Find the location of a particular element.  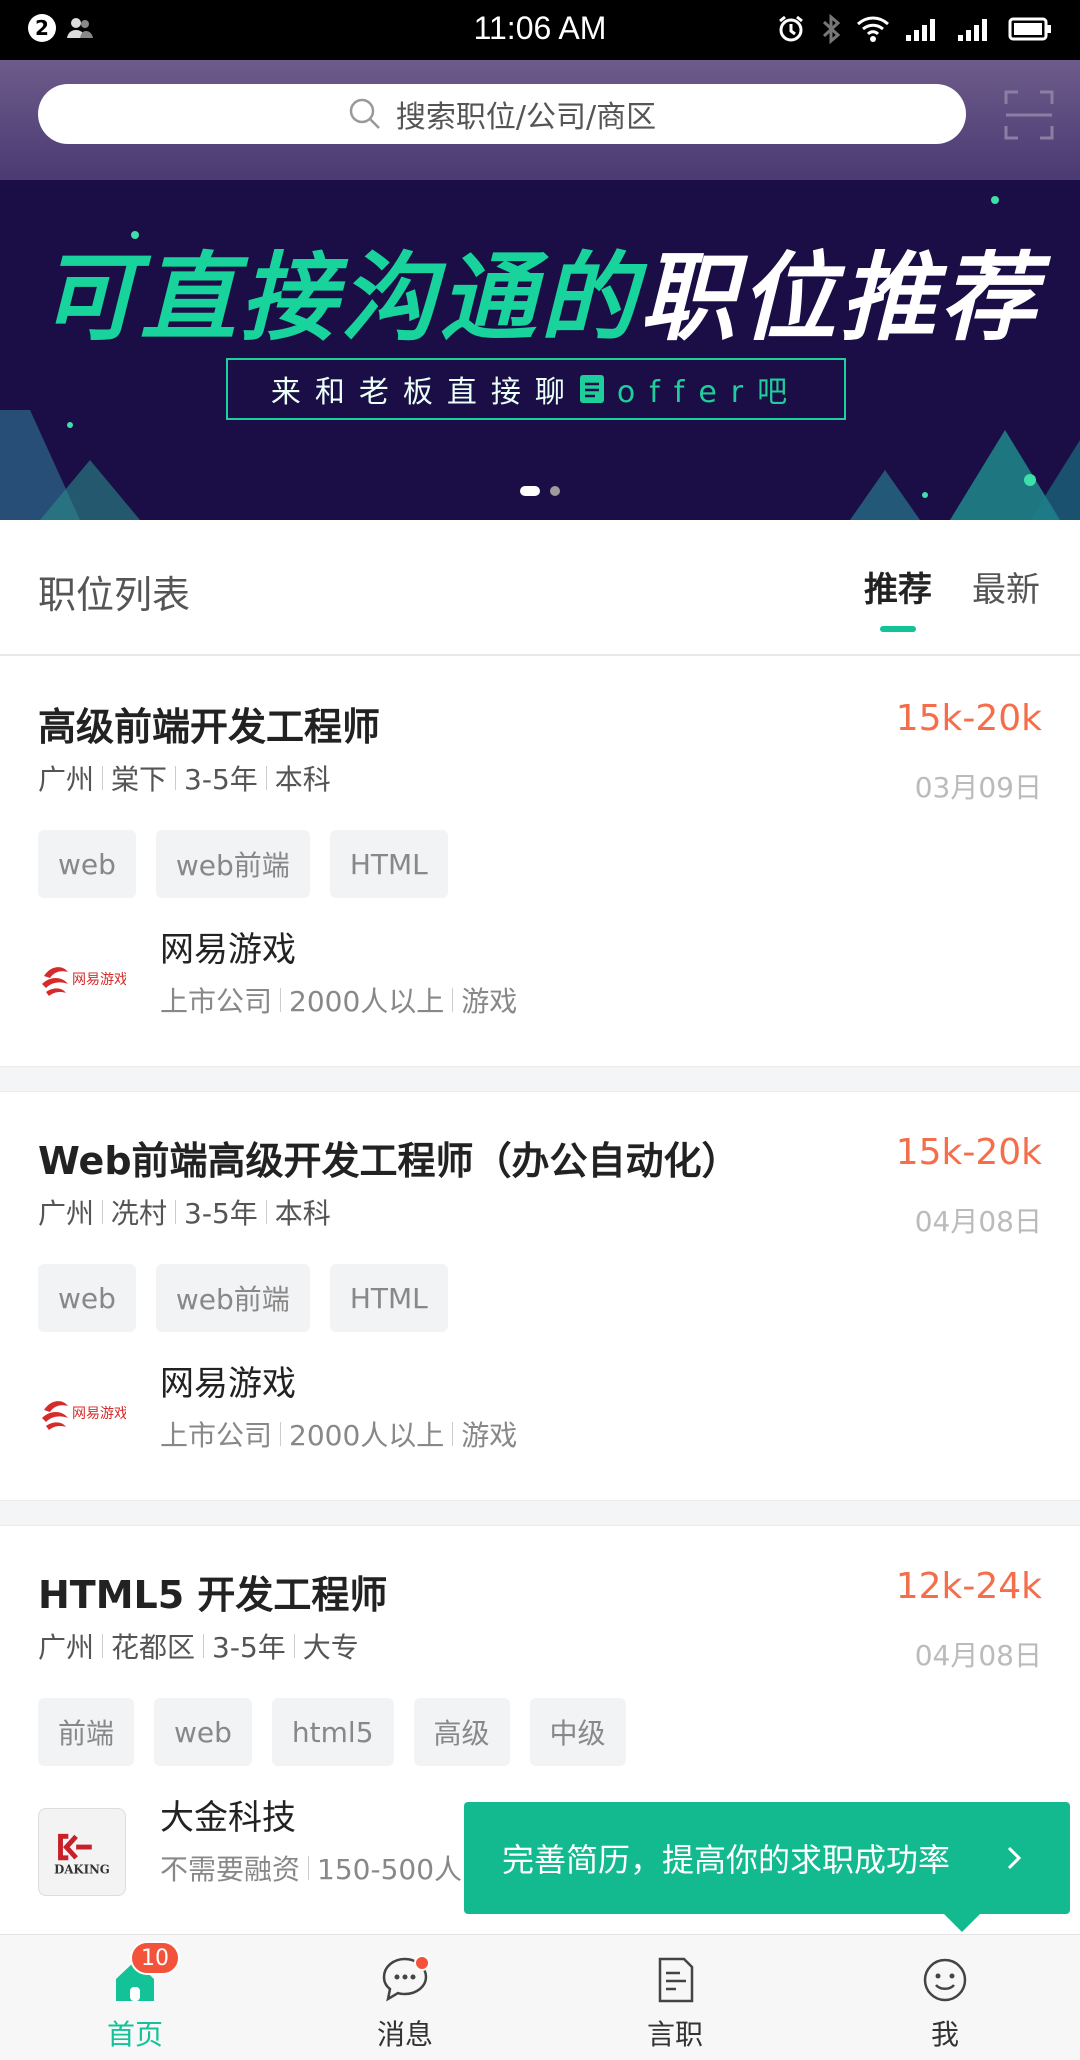

tab-messages-label: 消息 is located at coordinates (404, 2034).